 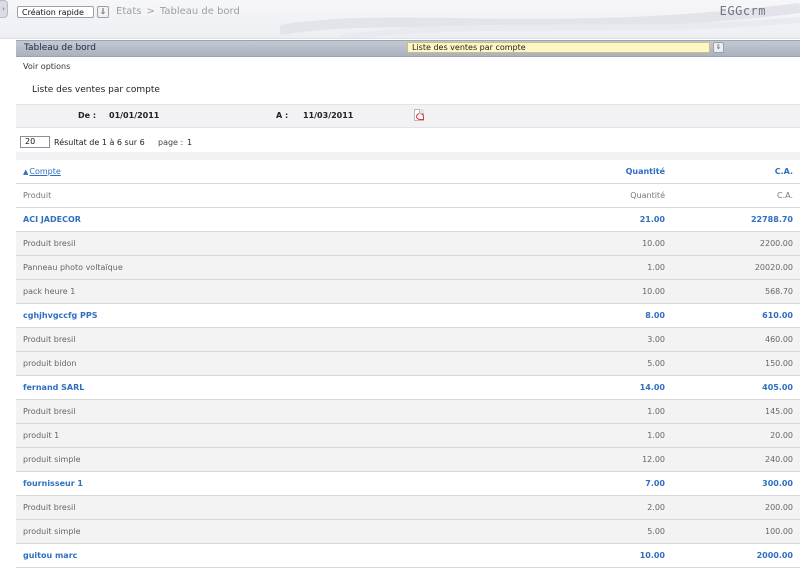 What do you see at coordinates (35, 142) in the screenshot?
I see `per-page-input: 20` at bounding box center [35, 142].